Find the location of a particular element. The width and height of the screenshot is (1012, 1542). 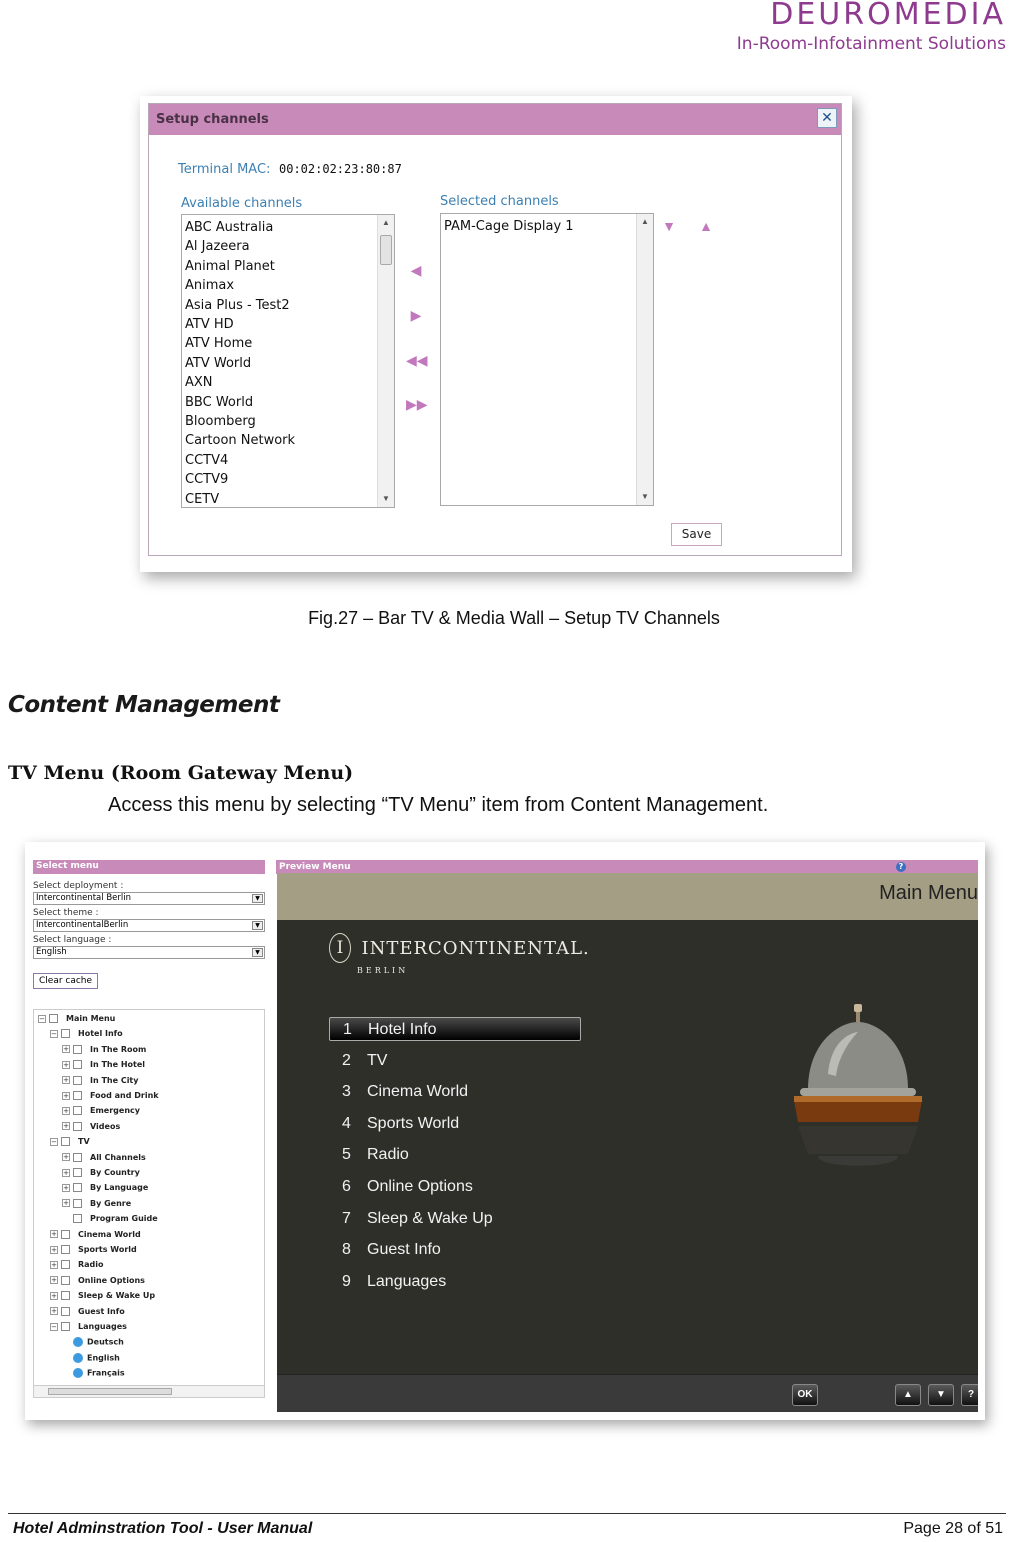

tree-item: + By Genre is located at coordinates (96, 1205).